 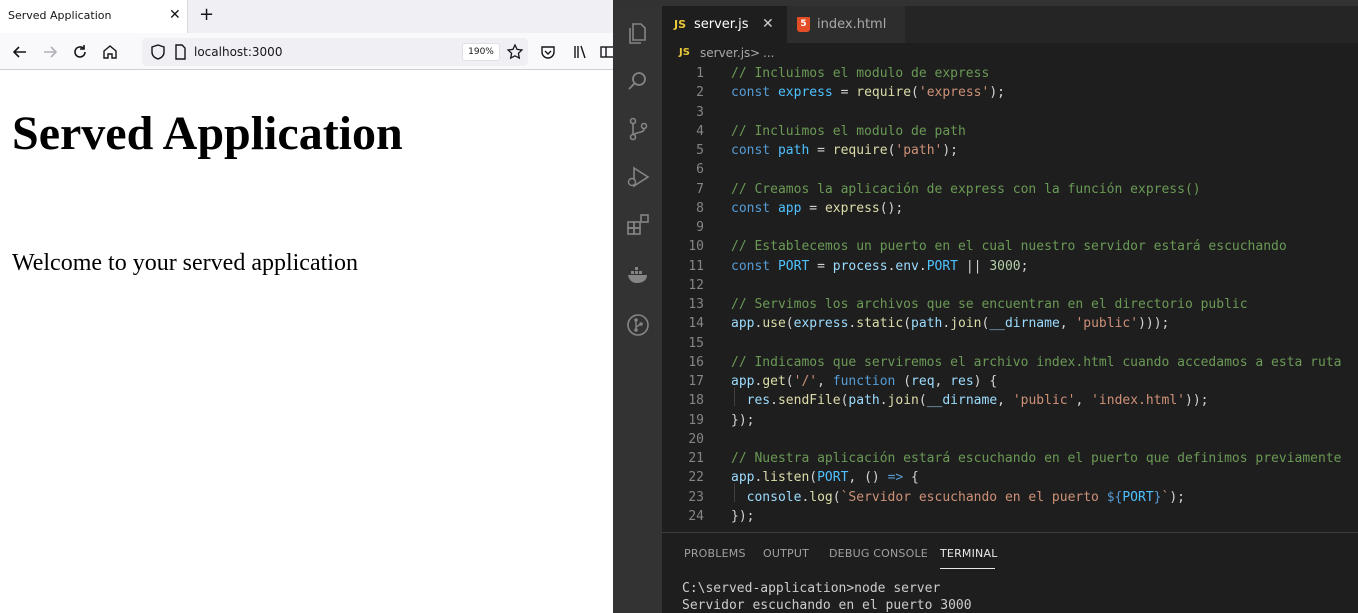 I want to click on code-line: 24});, so click(x=1010, y=516).